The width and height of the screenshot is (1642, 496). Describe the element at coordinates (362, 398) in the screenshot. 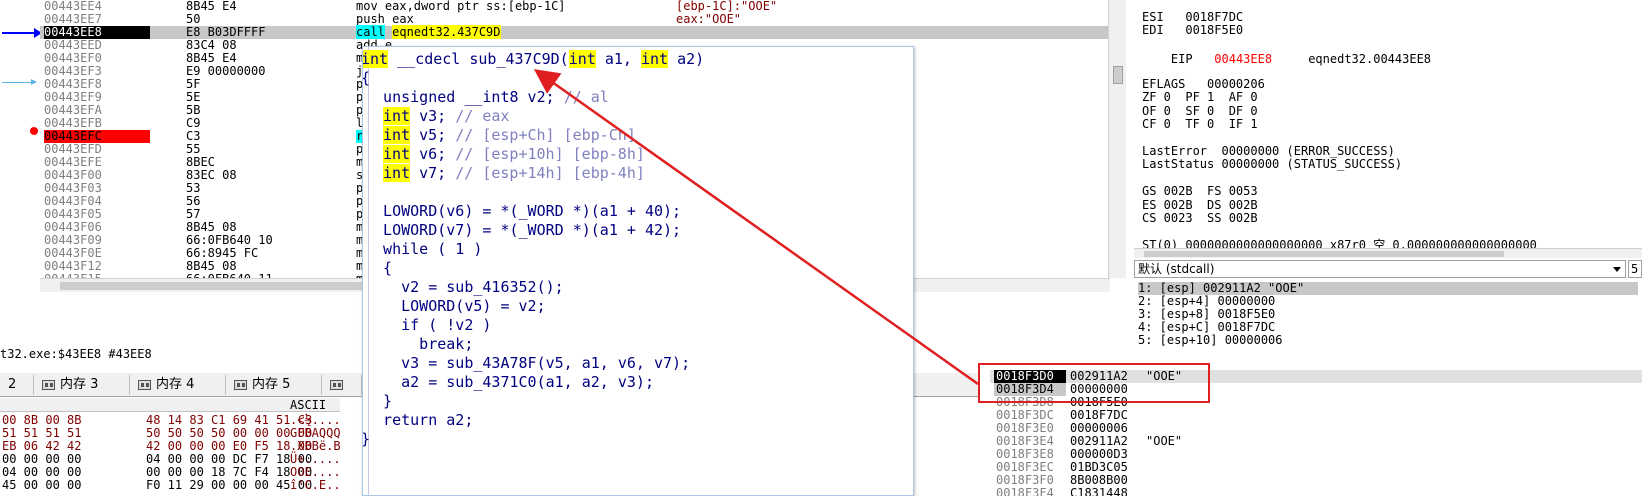

I see `gutter-digit: 0` at that location.